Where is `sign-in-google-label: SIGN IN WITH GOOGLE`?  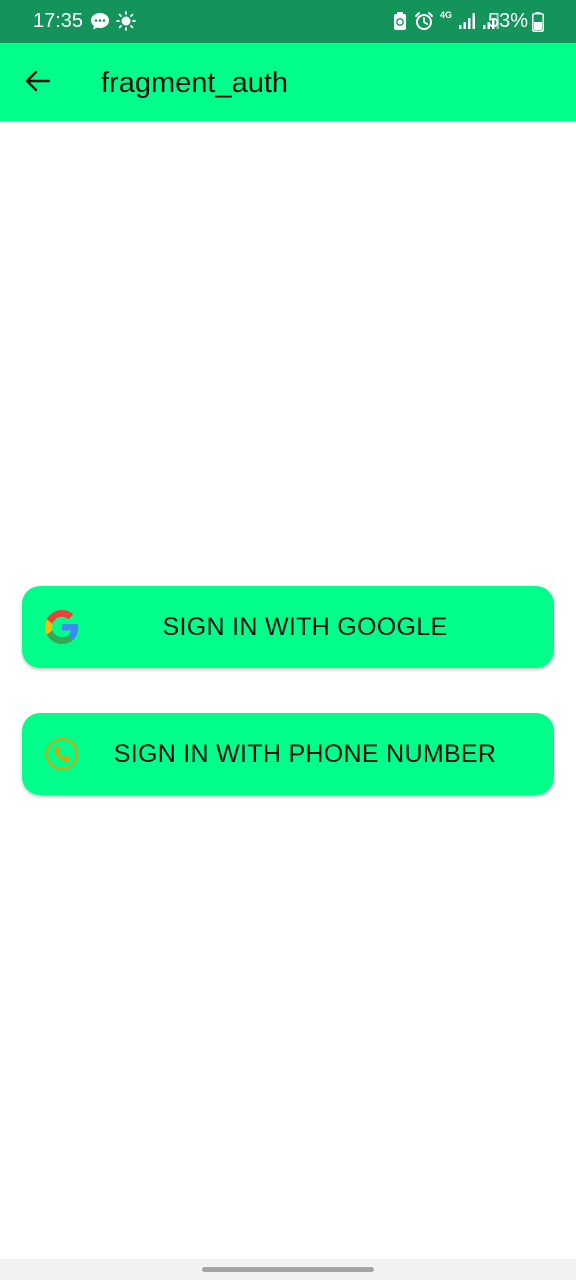
sign-in-google-label: SIGN IN WITH GOOGLE is located at coordinates (305, 626).